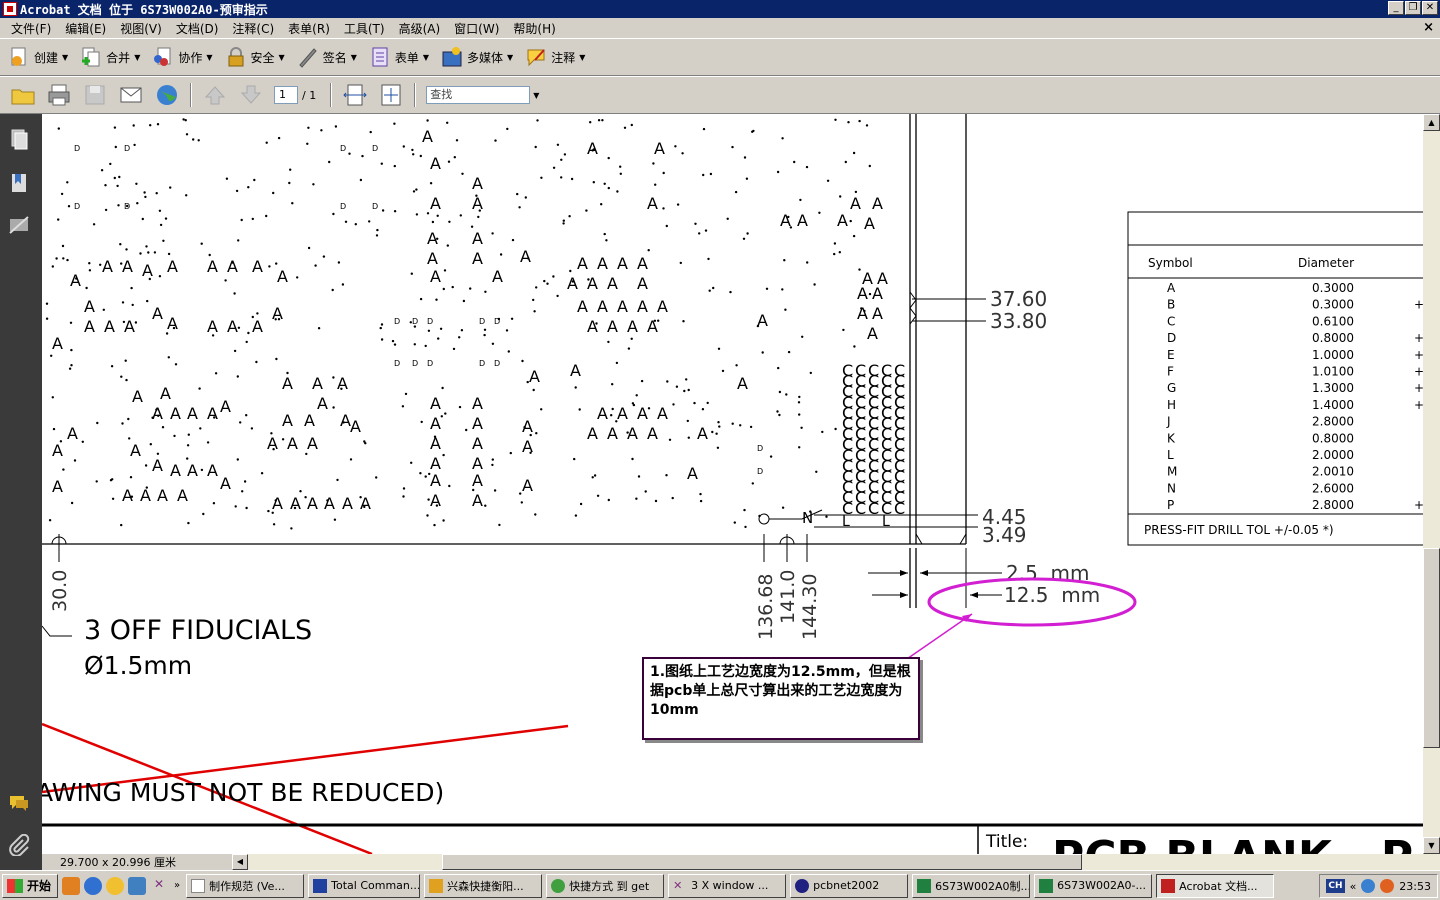  Describe the element at coordinates (253, 28) in the screenshot. I see `menu-comments: 注释(C)` at that location.